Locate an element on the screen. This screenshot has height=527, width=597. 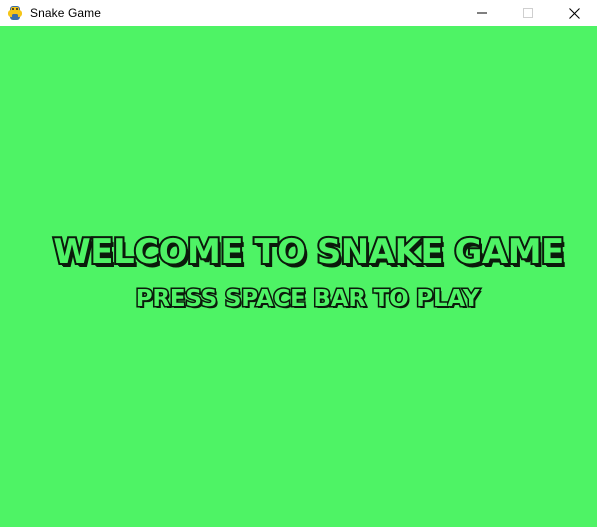
window-controls is located at coordinates (528, 13).